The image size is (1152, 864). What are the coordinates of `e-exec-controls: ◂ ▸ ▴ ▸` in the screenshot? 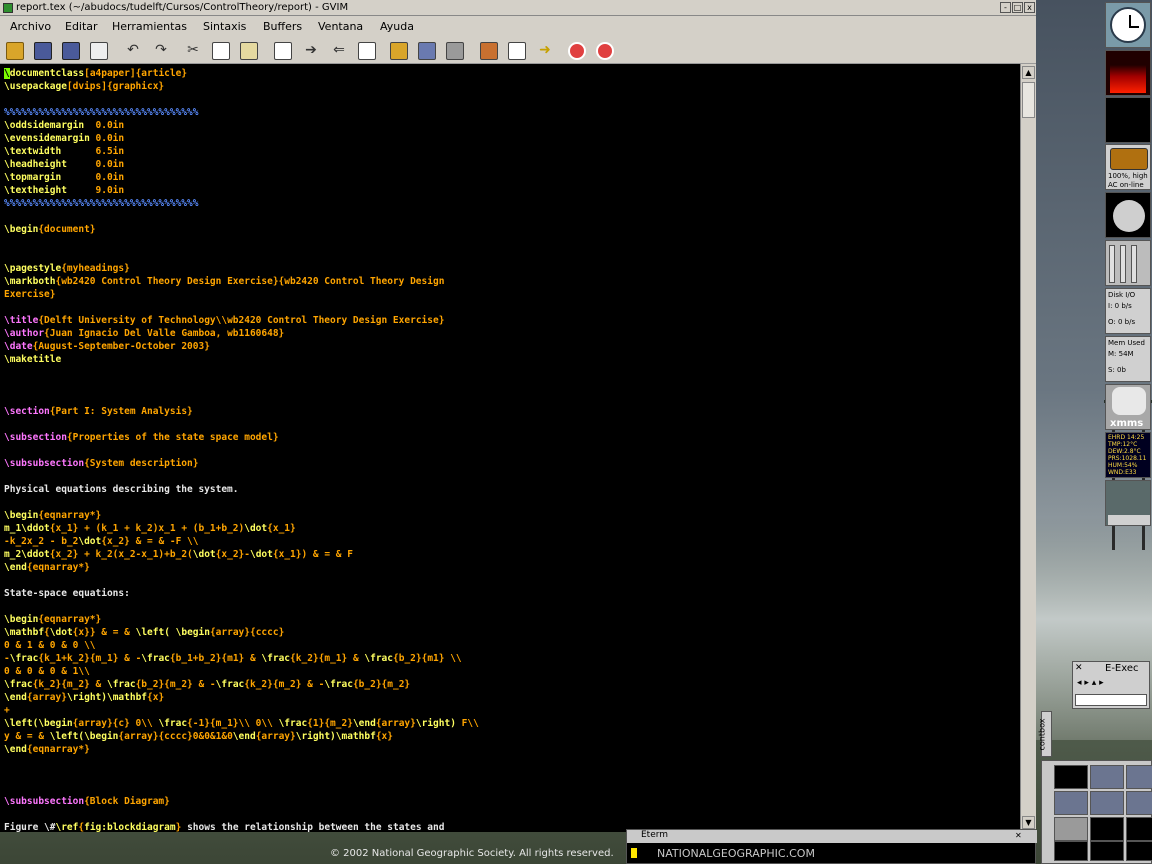 It's located at (1111, 683).